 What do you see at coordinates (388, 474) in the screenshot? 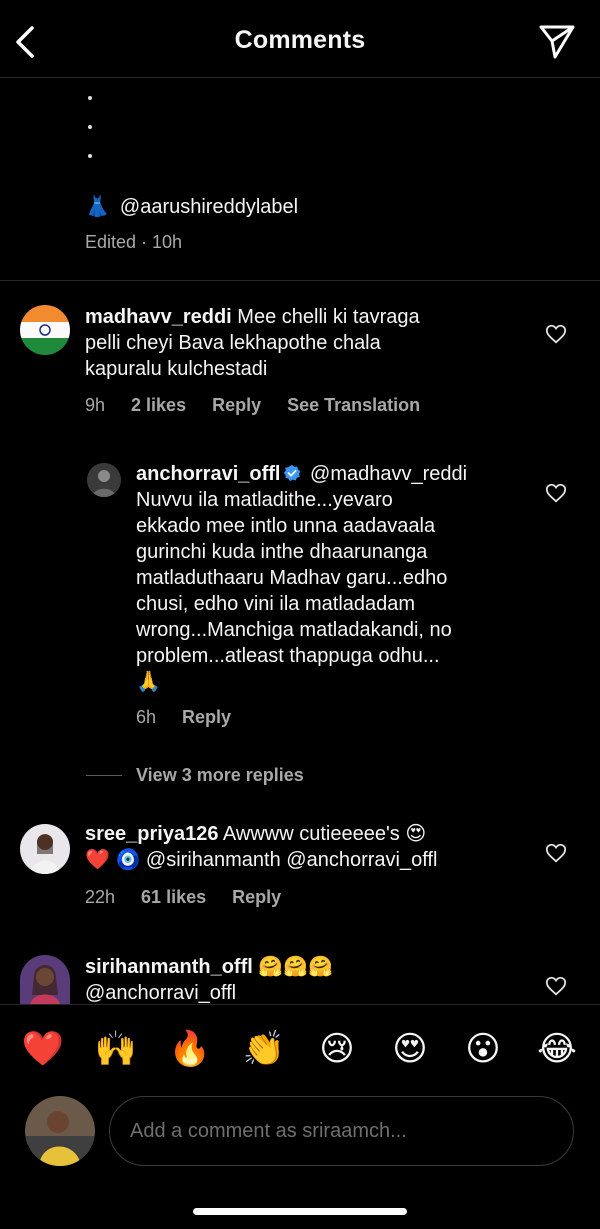
I see `mention-link: @madhavv_reddi` at bounding box center [388, 474].